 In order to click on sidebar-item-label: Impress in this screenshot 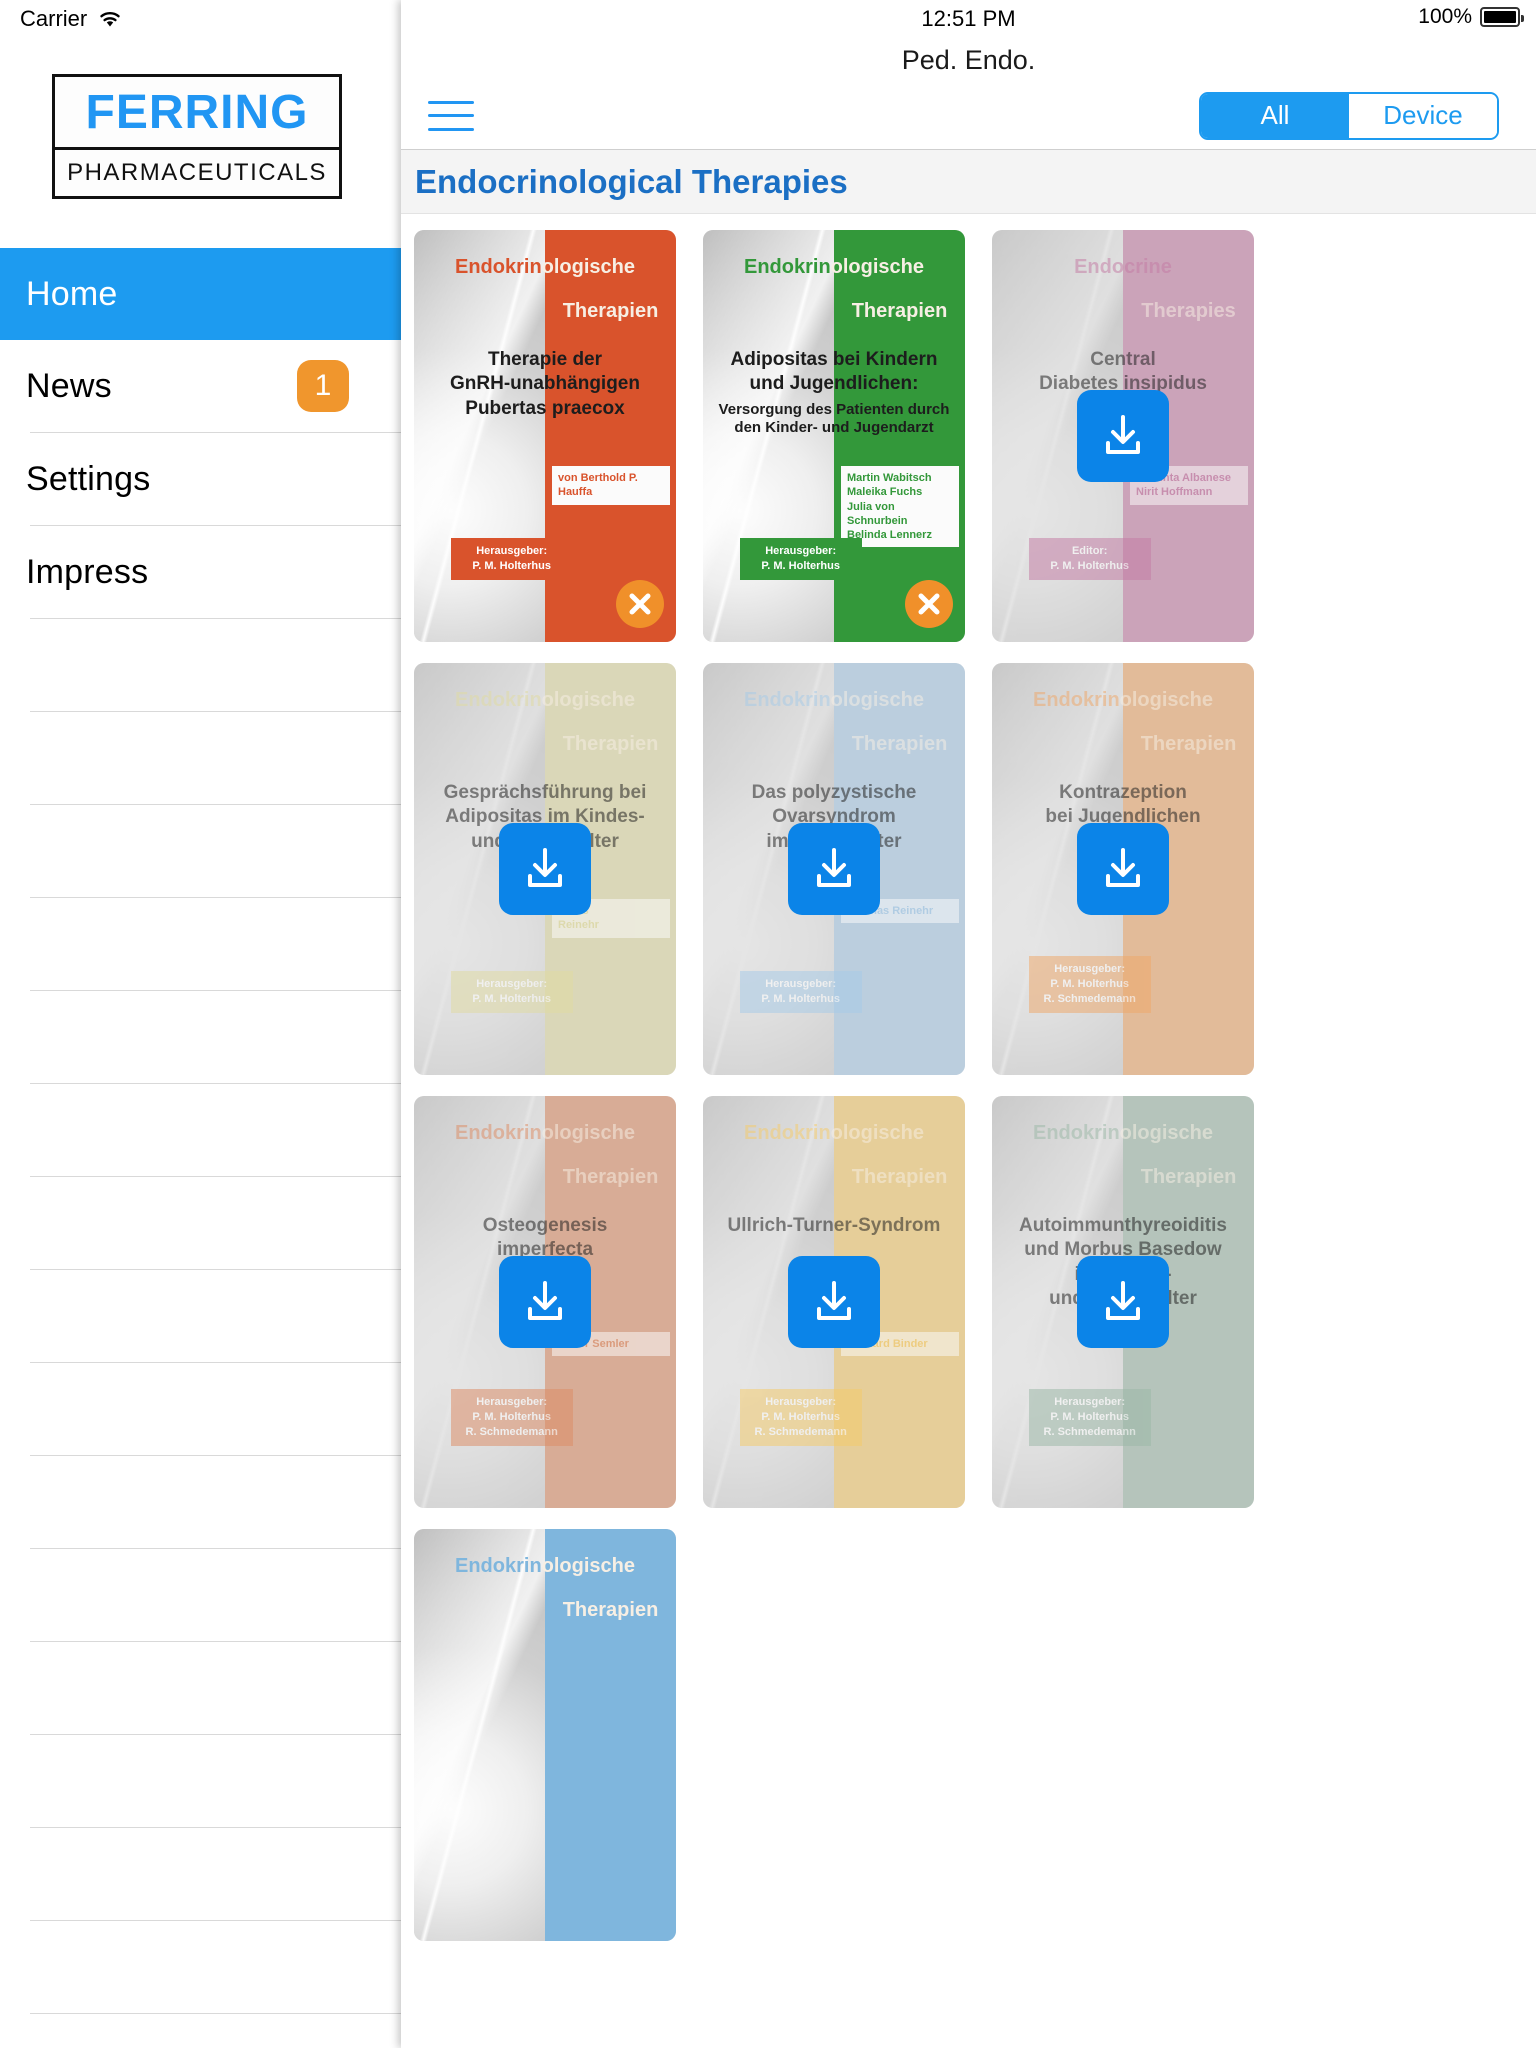, I will do `click(87, 571)`.